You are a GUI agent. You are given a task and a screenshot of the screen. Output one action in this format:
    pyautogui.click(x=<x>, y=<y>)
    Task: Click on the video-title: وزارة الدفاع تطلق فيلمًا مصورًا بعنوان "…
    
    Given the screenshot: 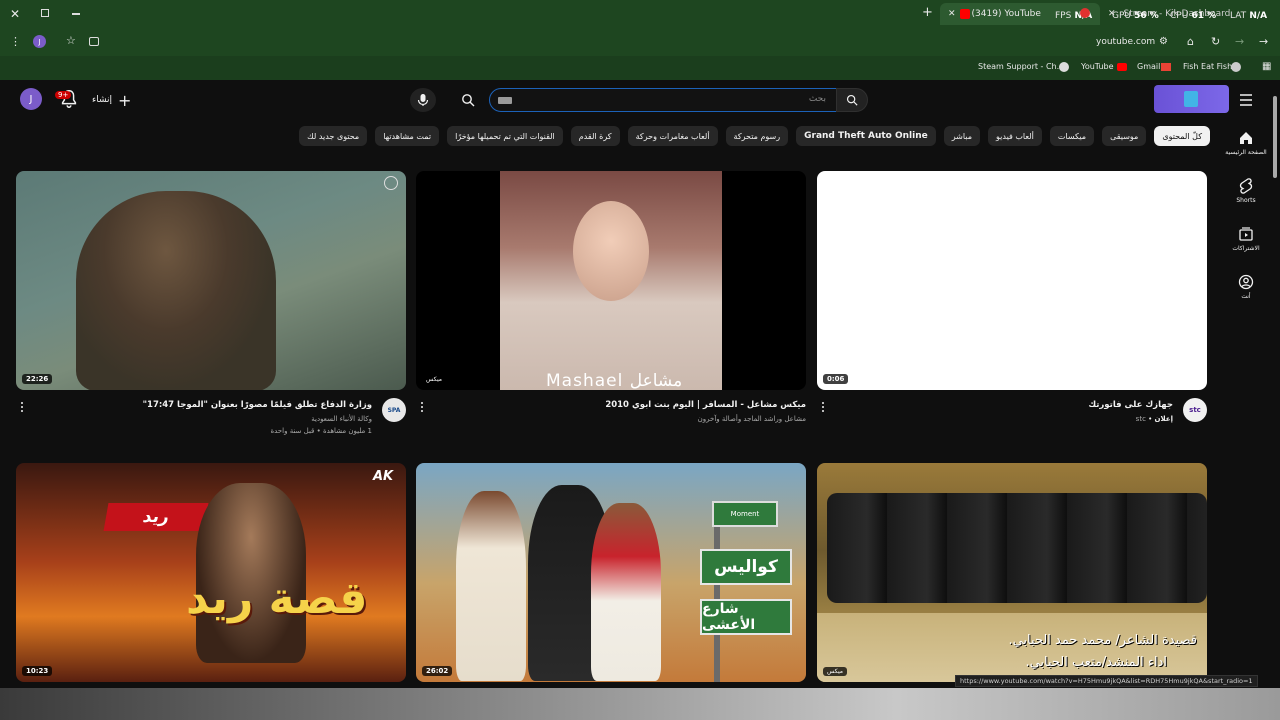 What is the action you would take?
    pyautogui.click(x=257, y=405)
    